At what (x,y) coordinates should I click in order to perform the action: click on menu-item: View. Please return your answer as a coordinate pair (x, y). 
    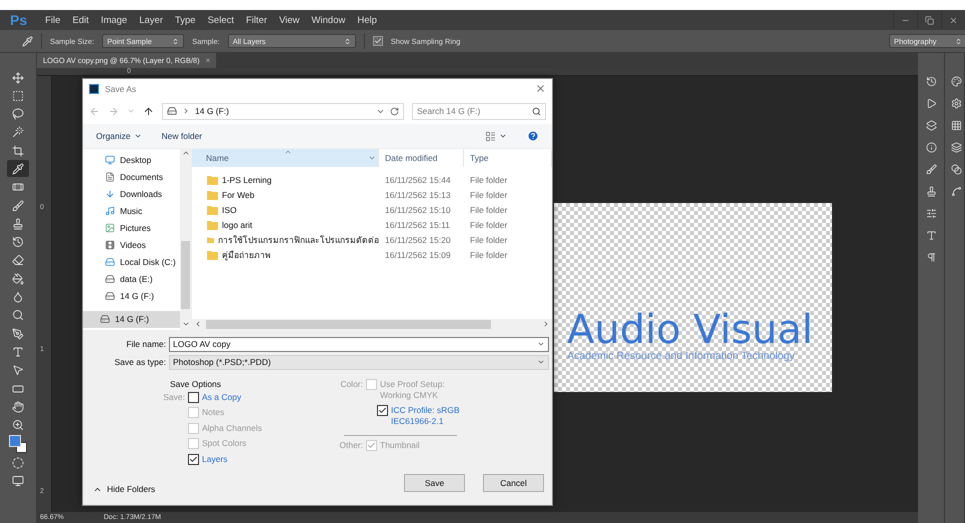
    Looking at the image, I should click on (289, 20).